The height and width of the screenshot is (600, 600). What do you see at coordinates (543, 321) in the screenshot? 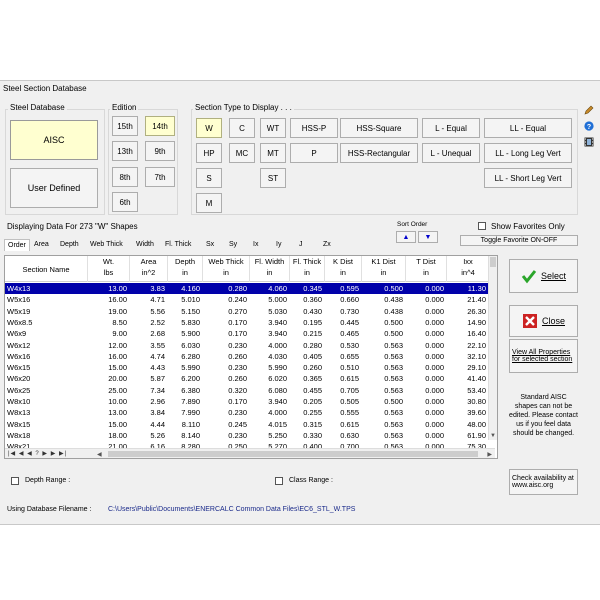
I see `close-button: Close` at bounding box center [543, 321].